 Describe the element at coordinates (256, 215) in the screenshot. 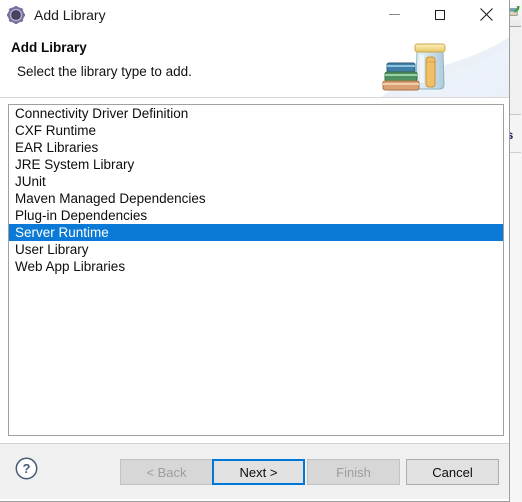

I see `list-item: Plug-in Dependencies` at that location.